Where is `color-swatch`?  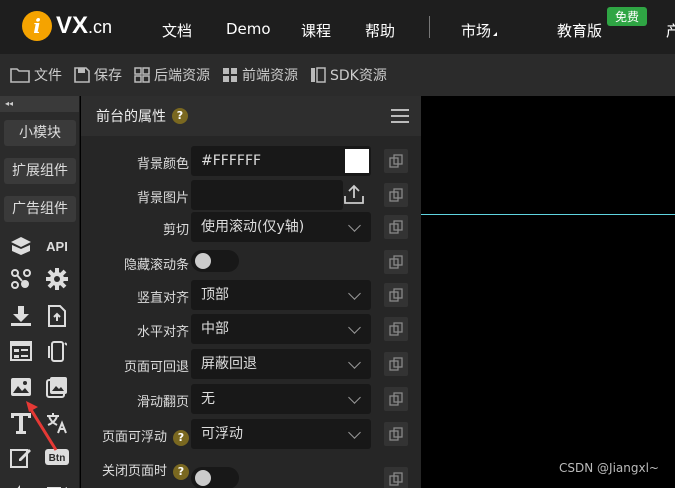
color-swatch is located at coordinates (357, 161).